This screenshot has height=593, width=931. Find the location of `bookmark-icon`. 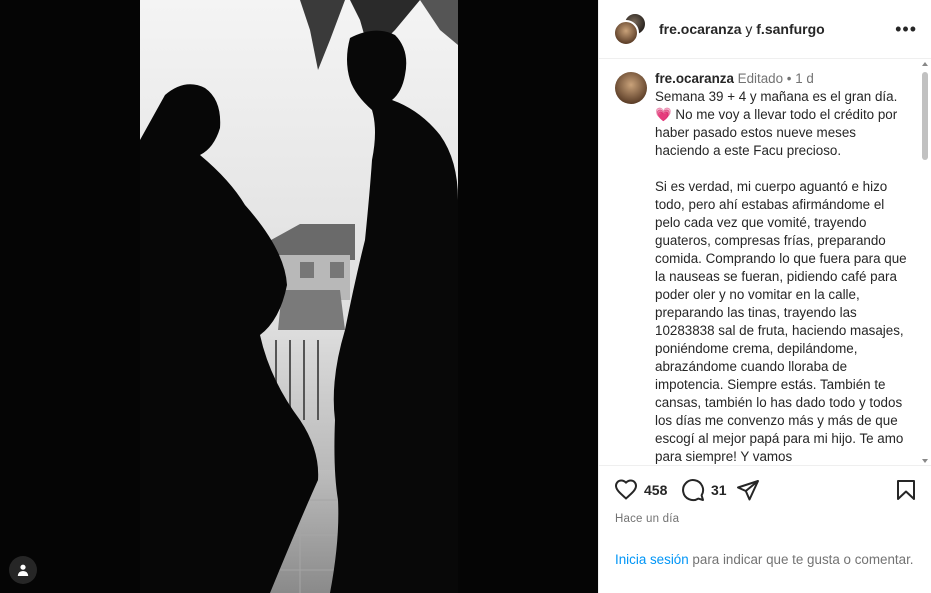

bookmark-icon is located at coordinates (906, 490).